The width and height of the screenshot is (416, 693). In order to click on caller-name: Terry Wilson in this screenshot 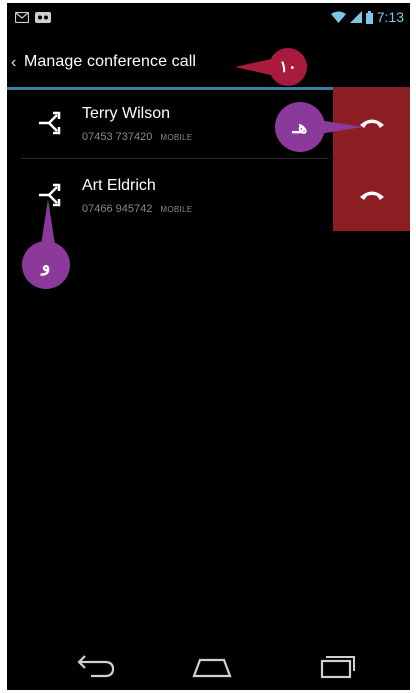, I will do `click(126, 113)`.